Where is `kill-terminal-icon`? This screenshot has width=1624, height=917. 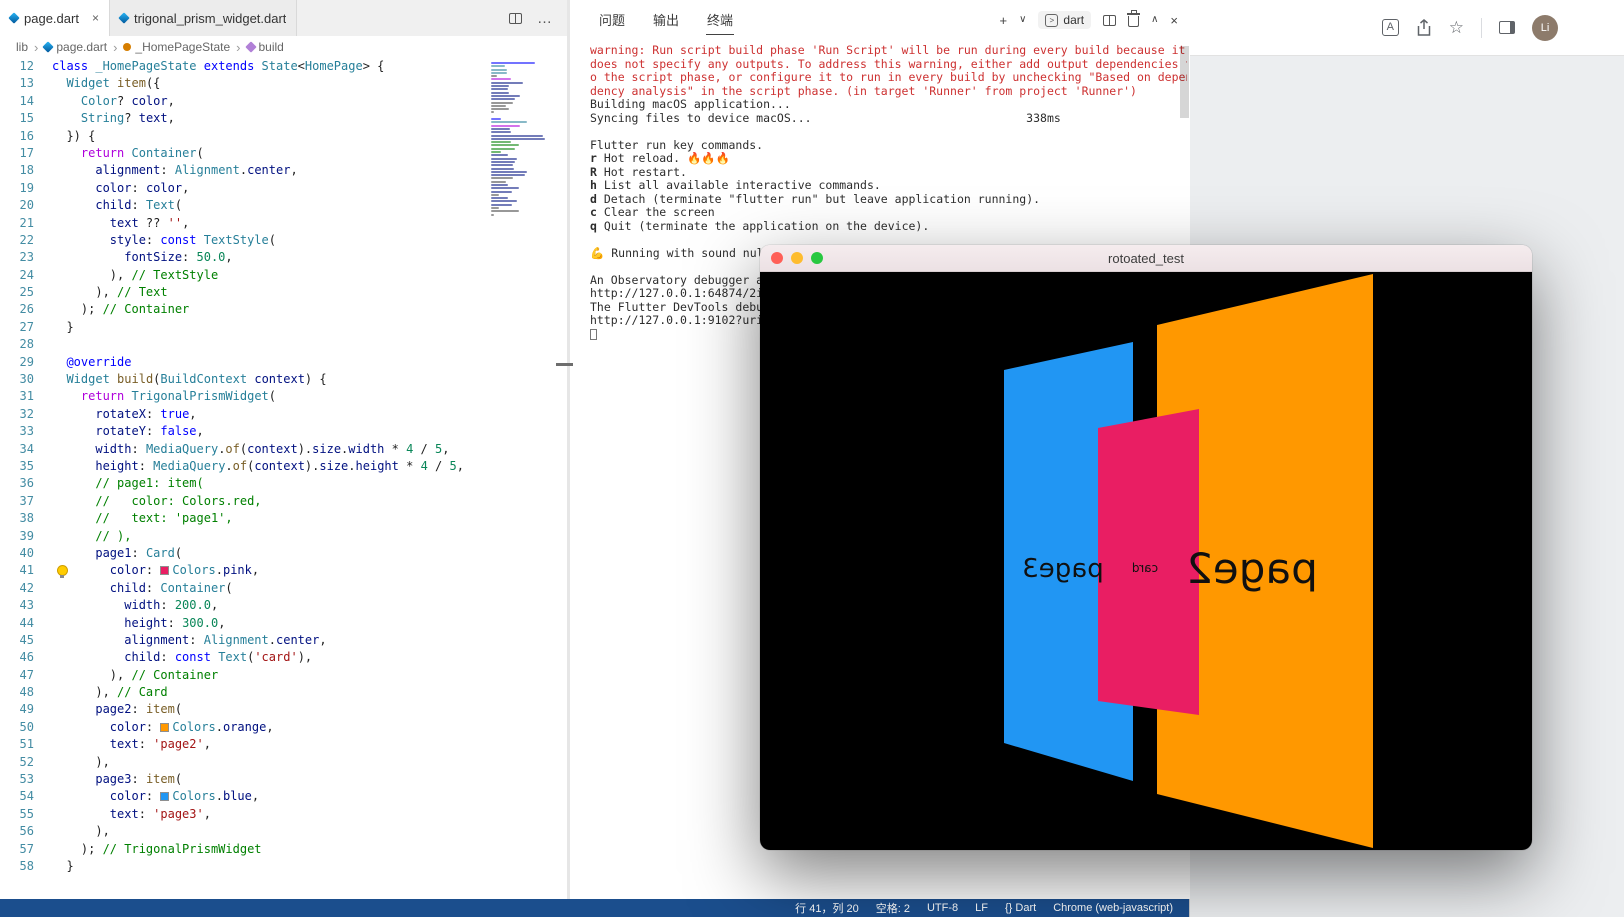 kill-terminal-icon is located at coordinates (1134, 18).